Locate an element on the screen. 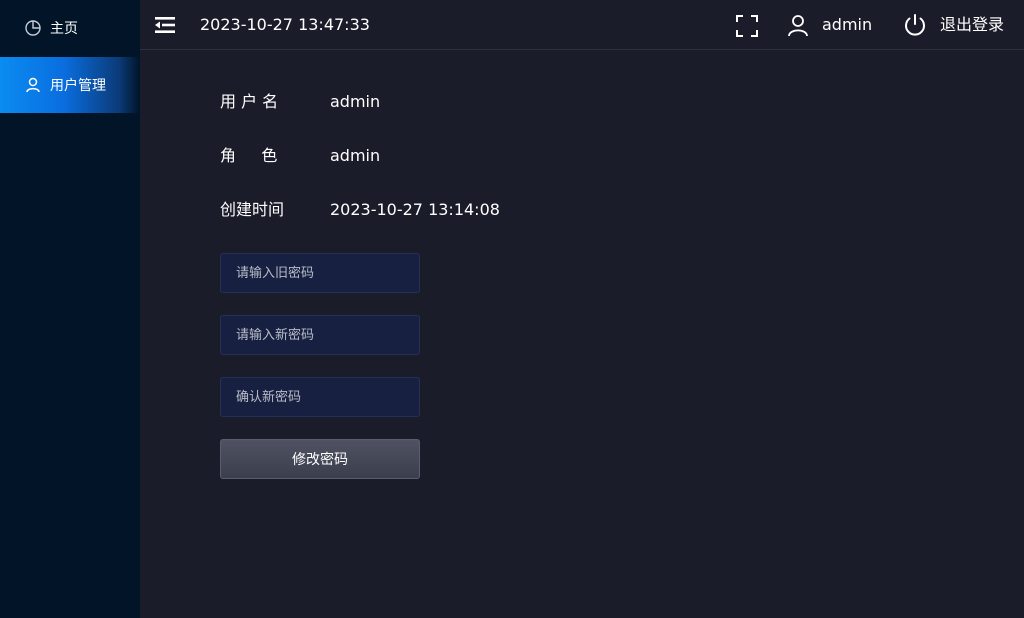 Image resolution: width=1024 pixels, height=618 pixels. logout-button: 退出登录 is located at coordinates (972, 25).